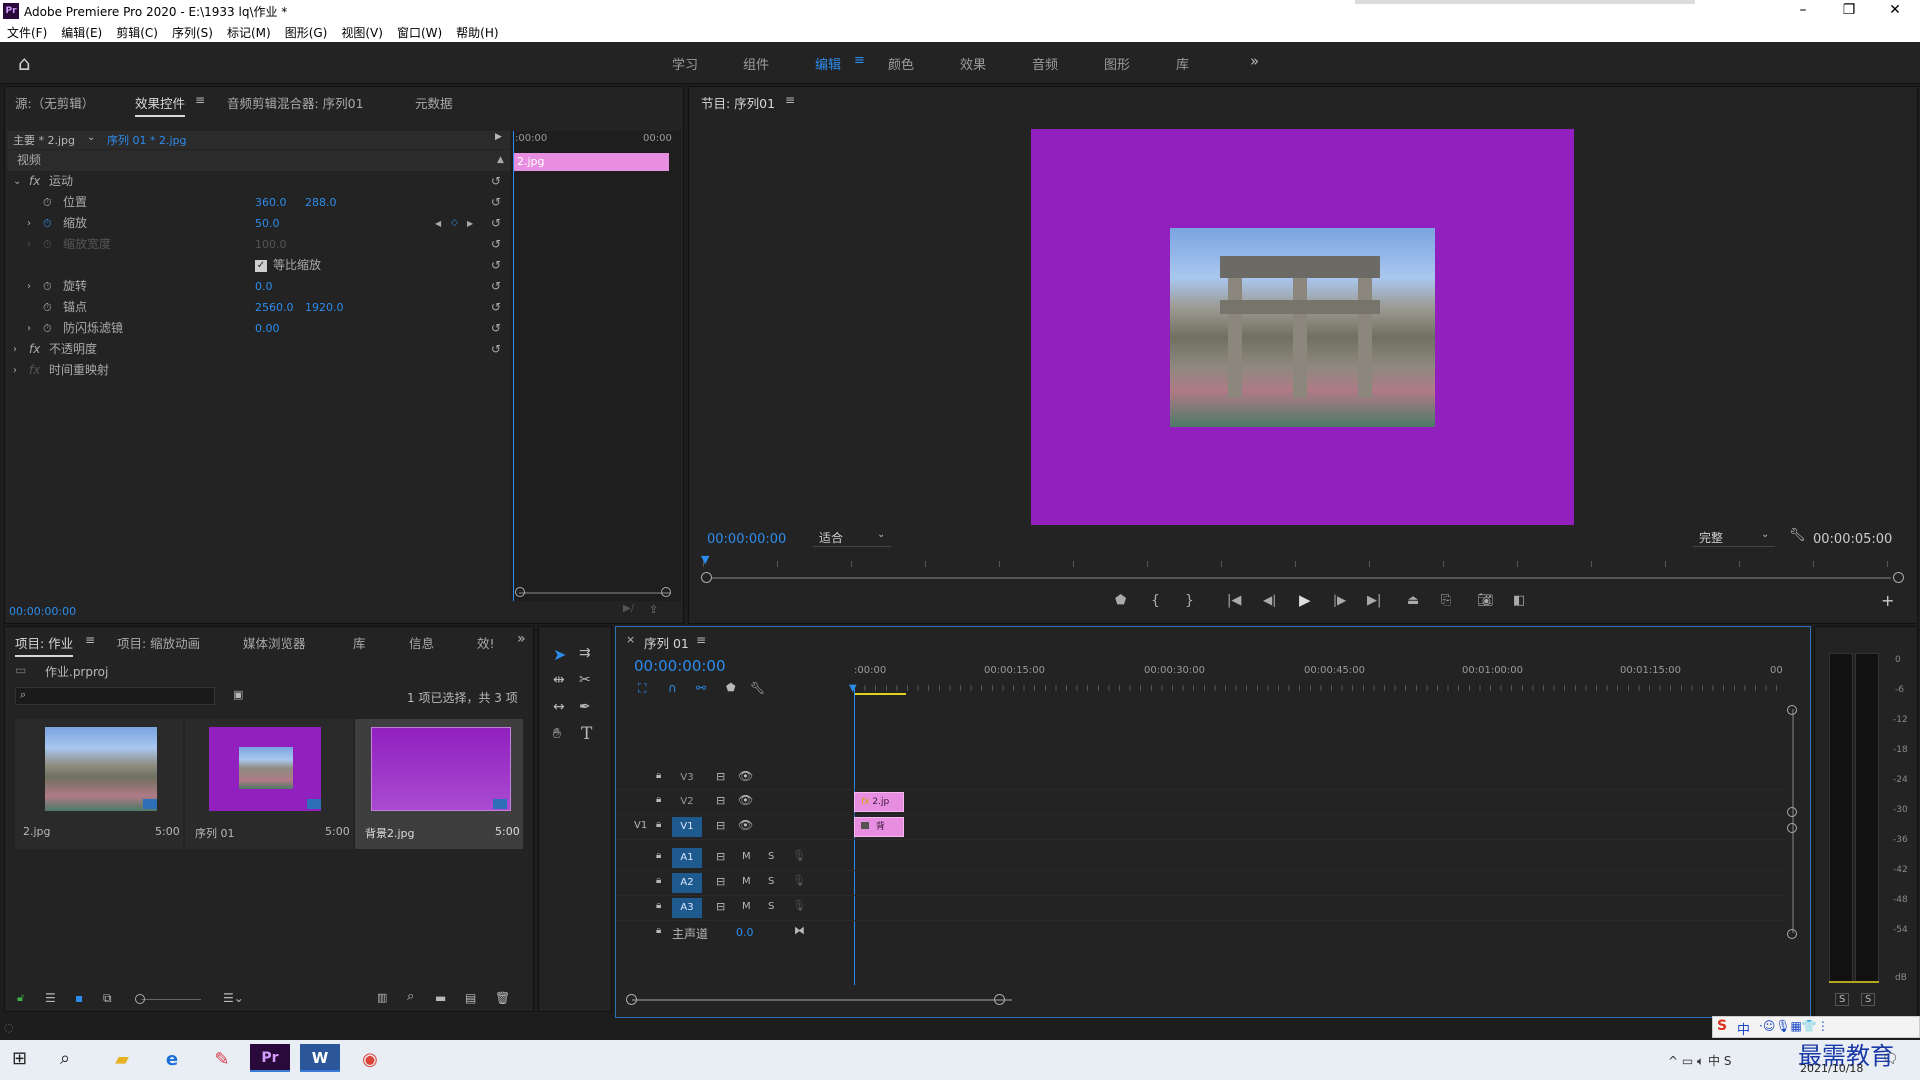 The height and width of the screenshot is (1080, 1920). What do you see at coordinates (852, 538) in the screenshot?
I see `fit-dropdown: 适合 ⌄` at bounding box center [852, 538].